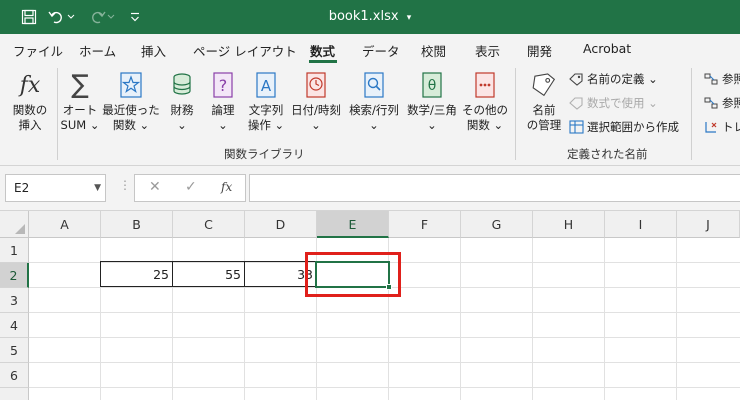 The width and height of the screenshot is (740, 400). Describe the element at coordinates (14, 300) in the screenshot. I see `row-header-3: 3` at that location.